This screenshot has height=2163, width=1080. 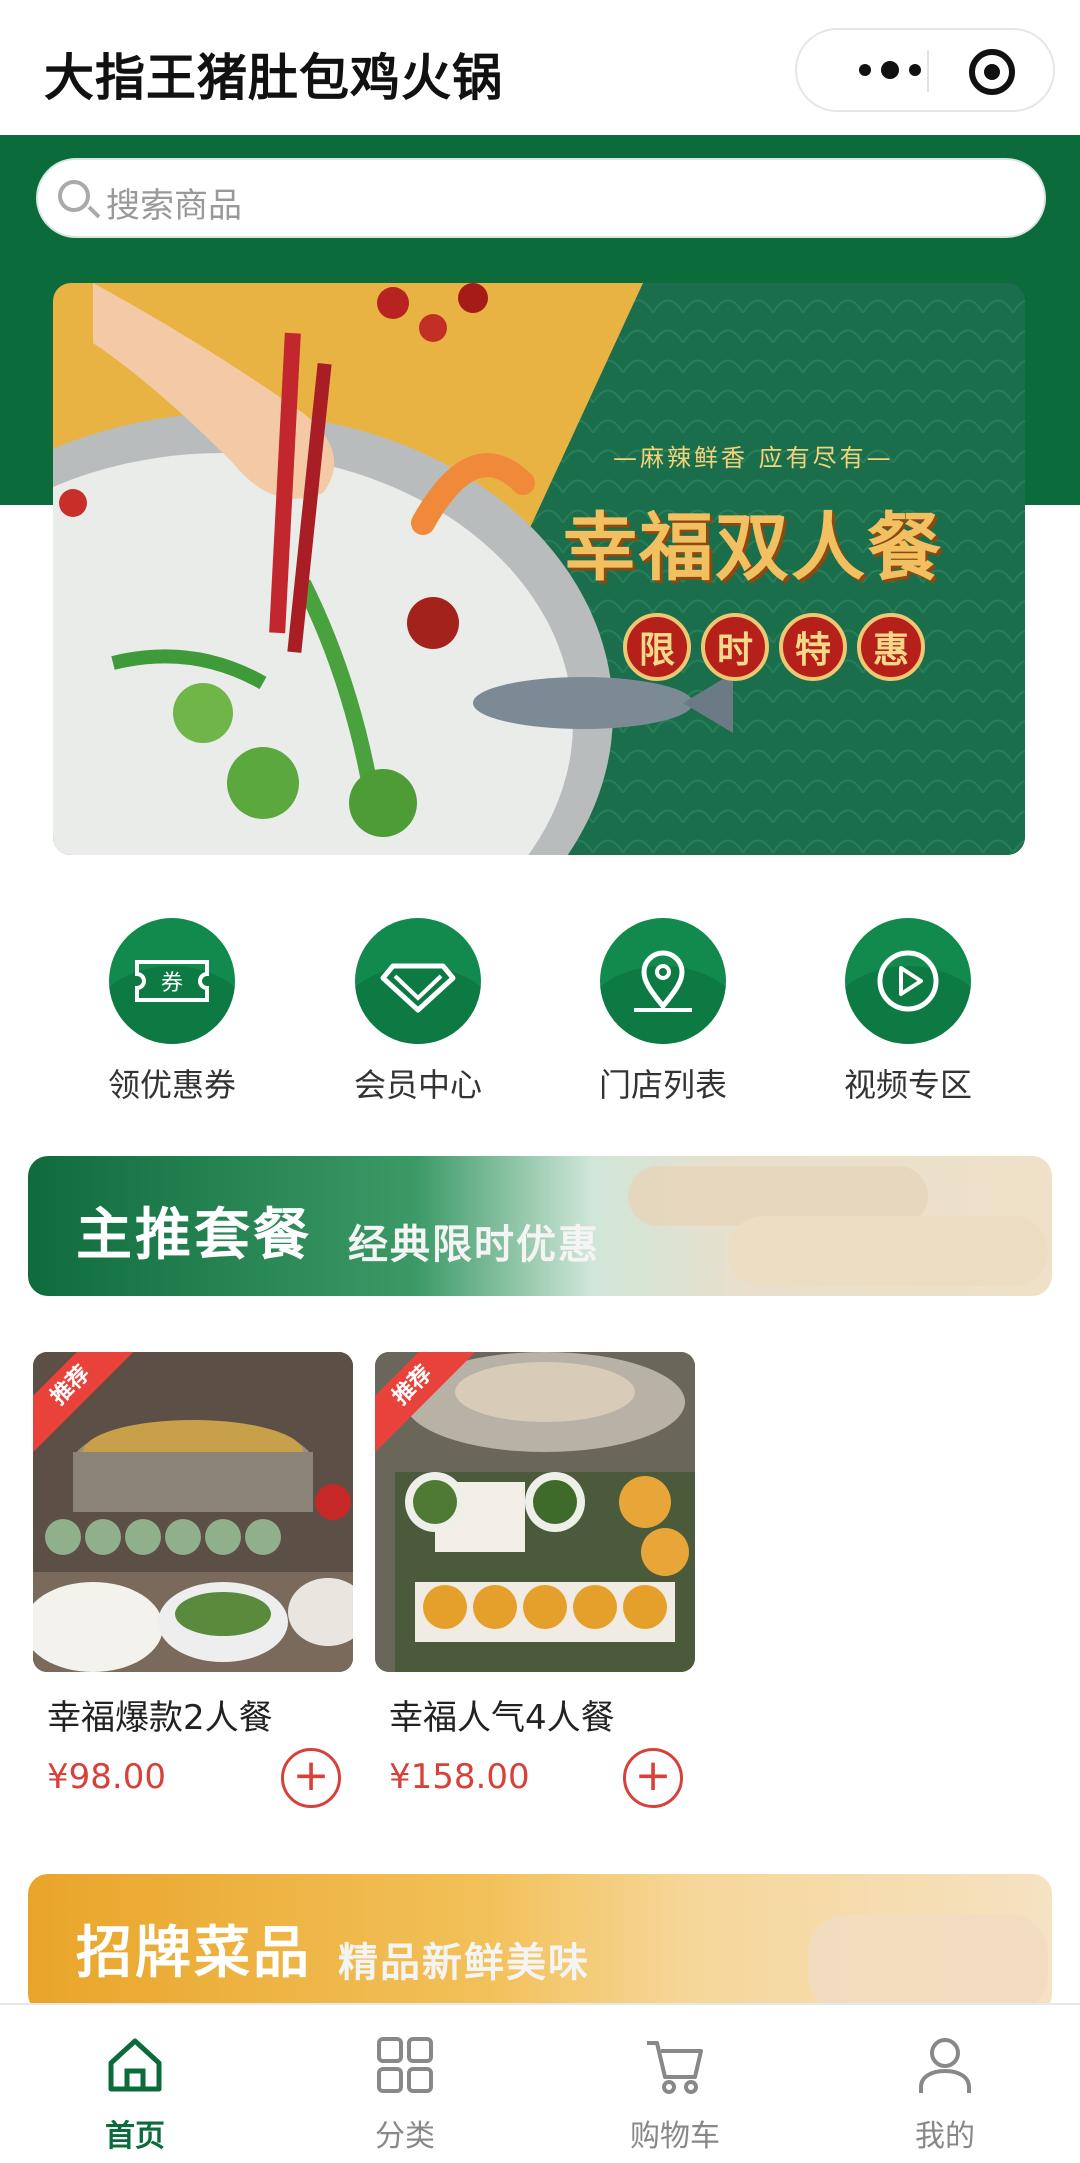 I want to click on banner-subtitle: —麻辣鲜香 应有尽有—, so click(x=753, y=458).